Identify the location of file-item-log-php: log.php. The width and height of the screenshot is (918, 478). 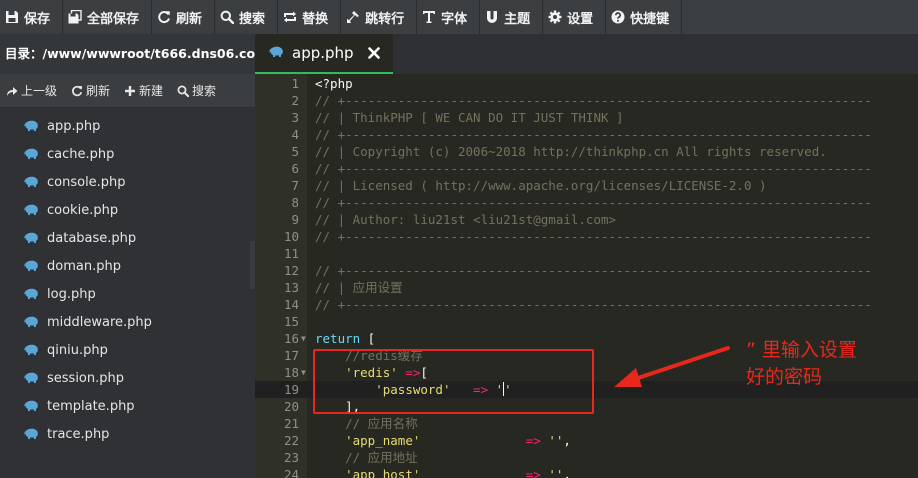
(127, 294).